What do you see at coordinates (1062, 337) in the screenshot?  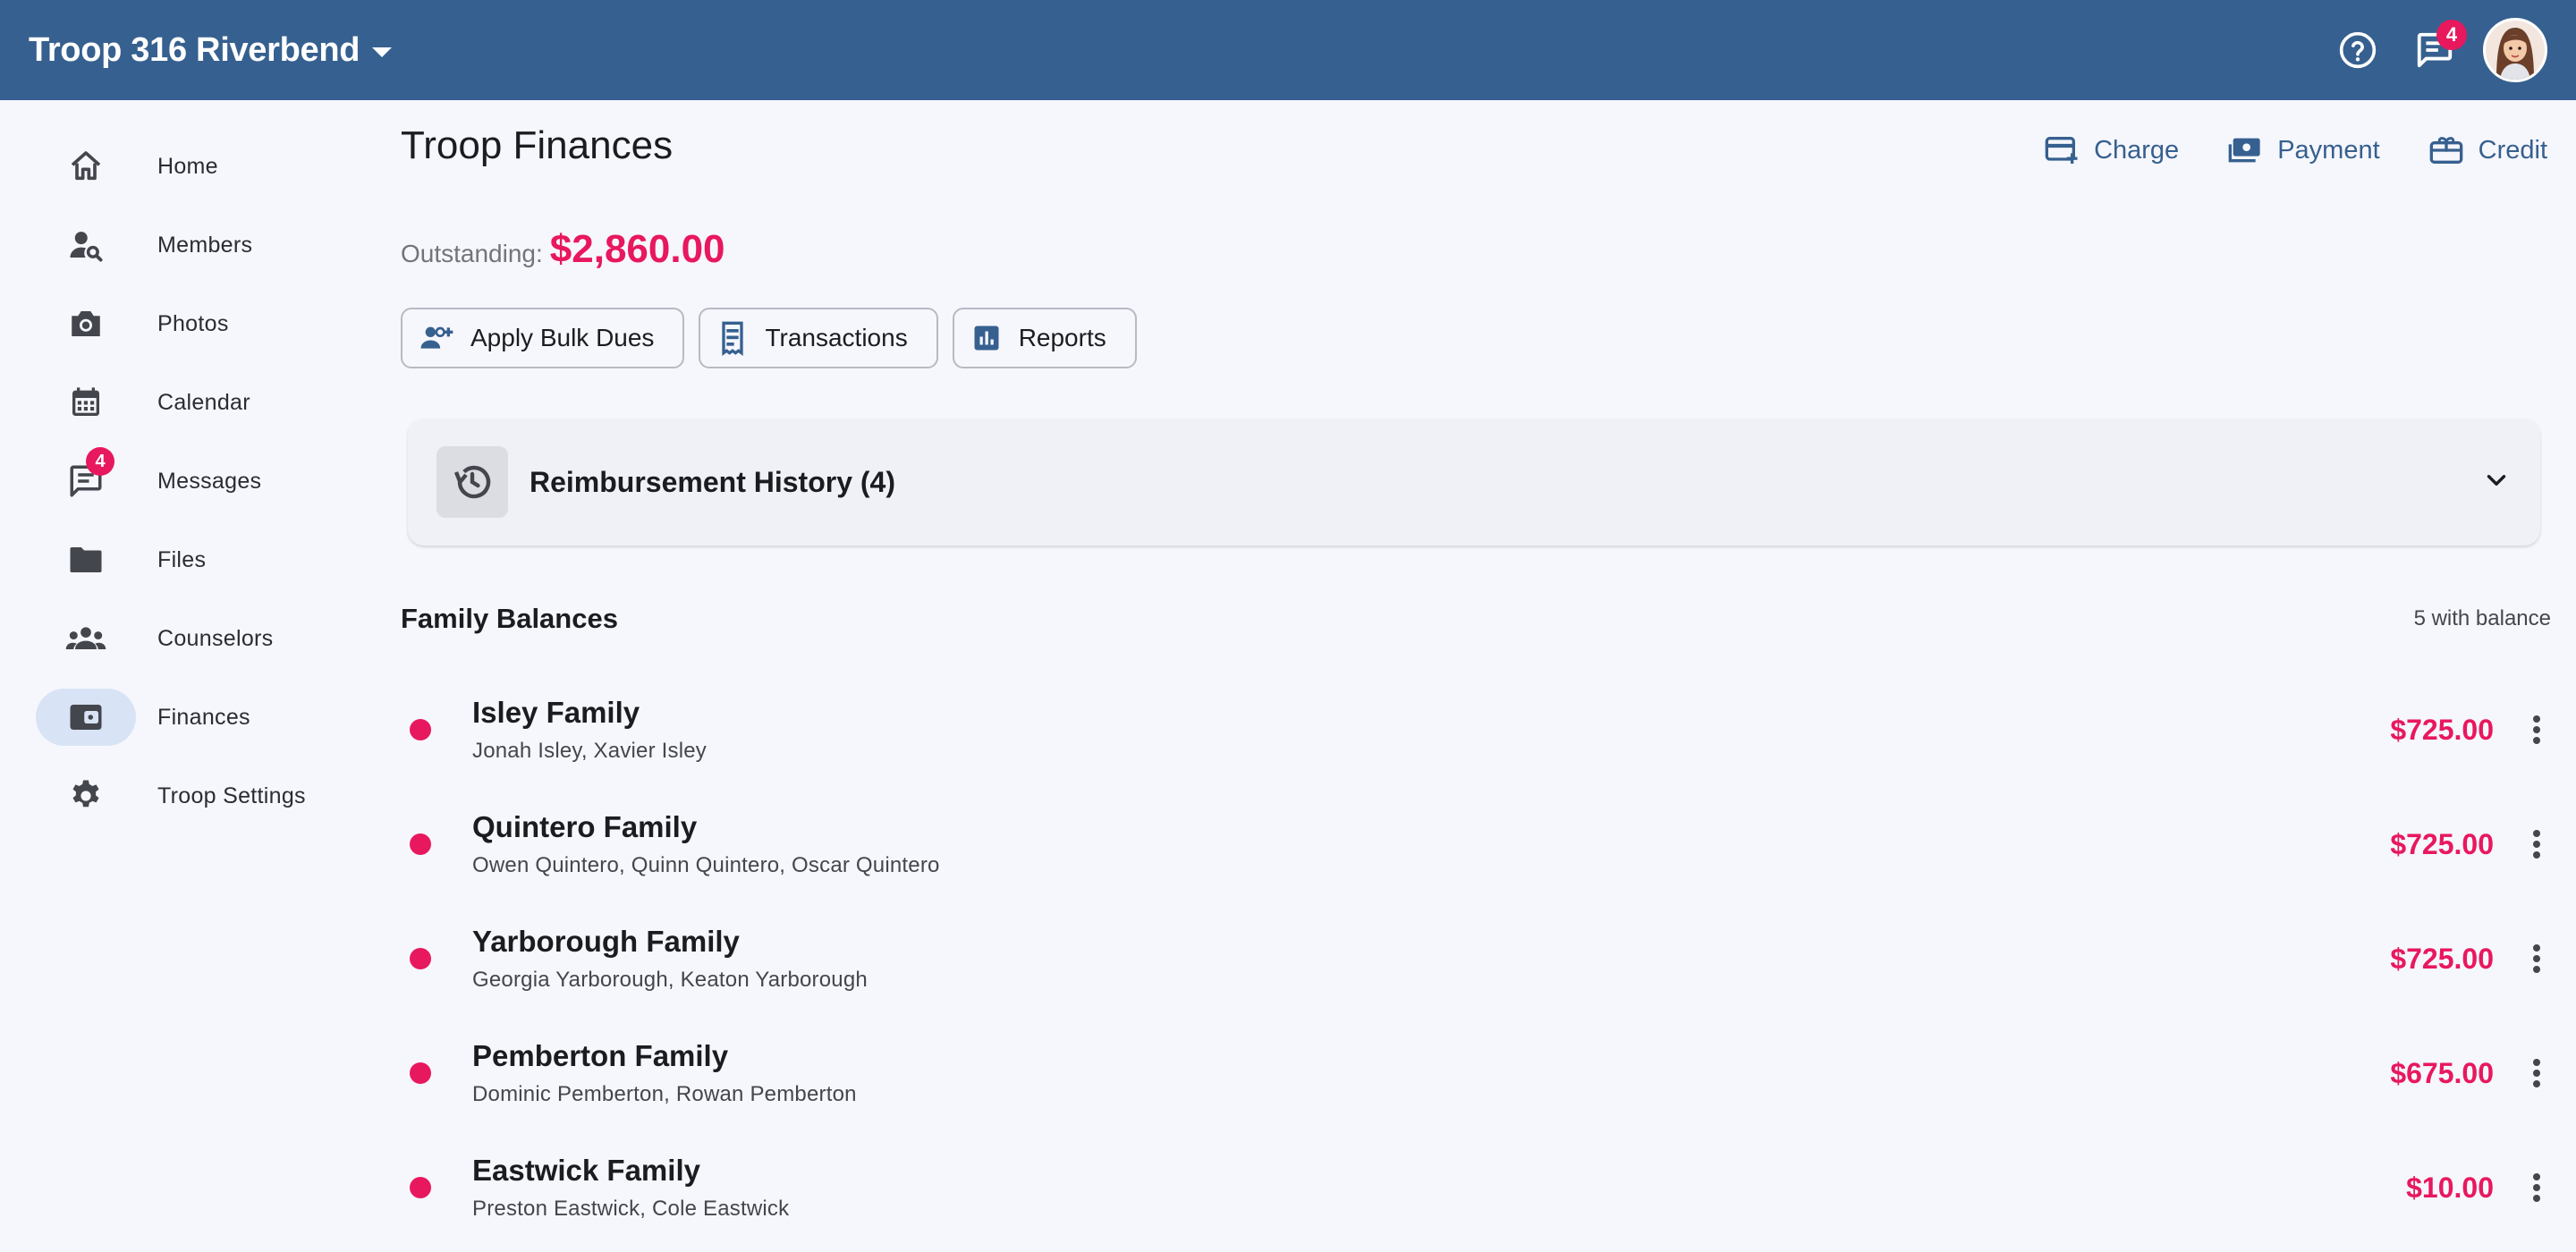 I see `reports-label: Reports` at bounding box center [1062, 337].